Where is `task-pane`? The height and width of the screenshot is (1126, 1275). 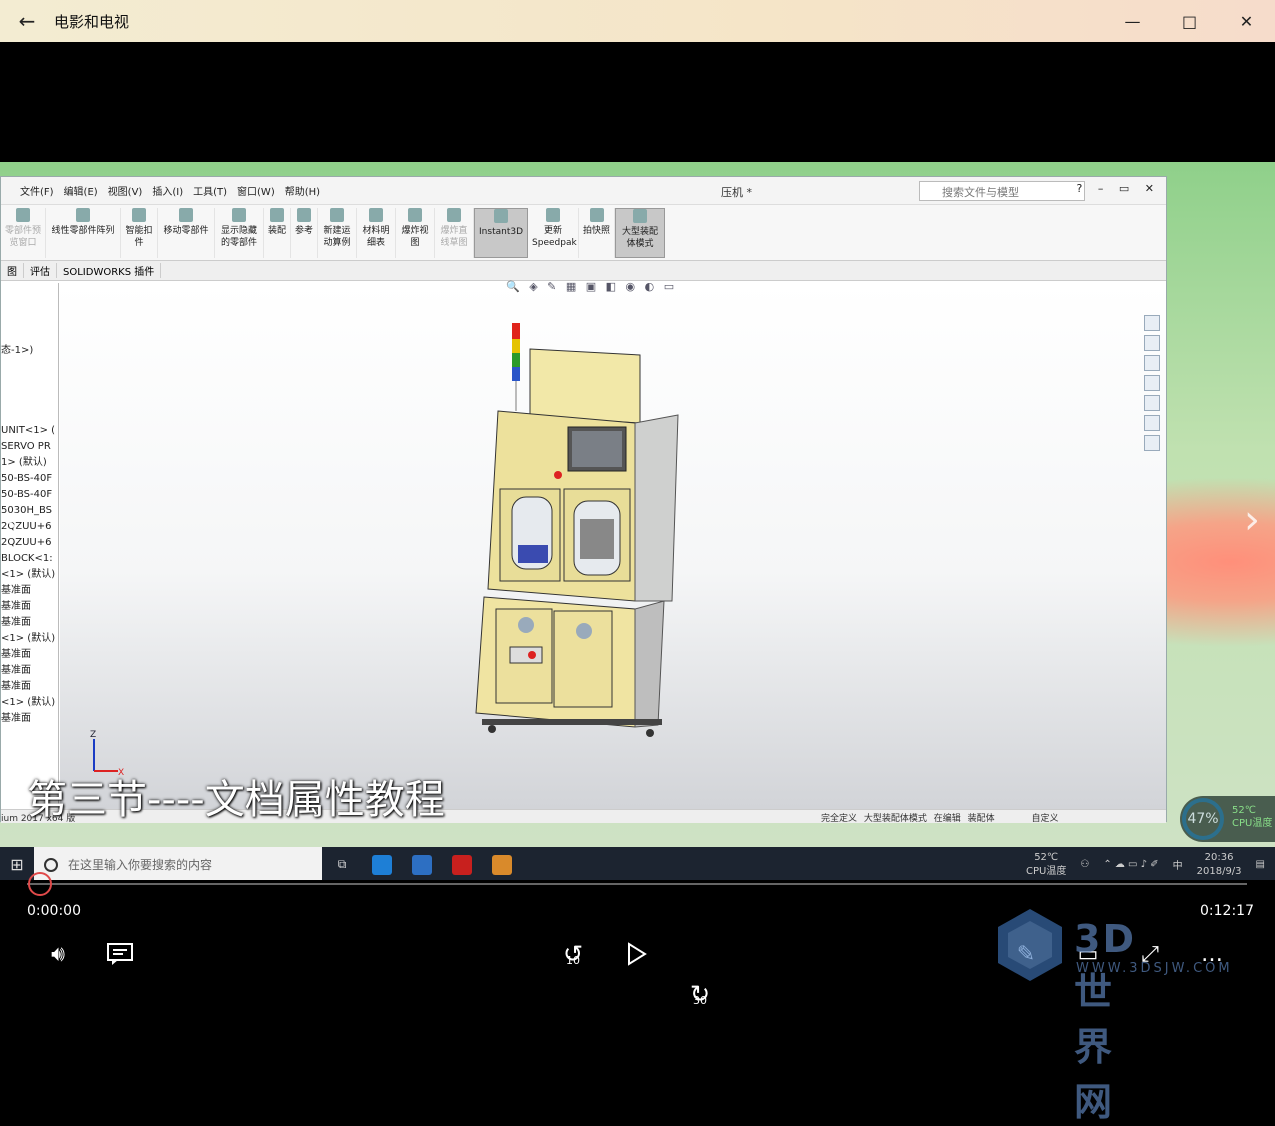 task-pane is located at coordinates (1154, 383).